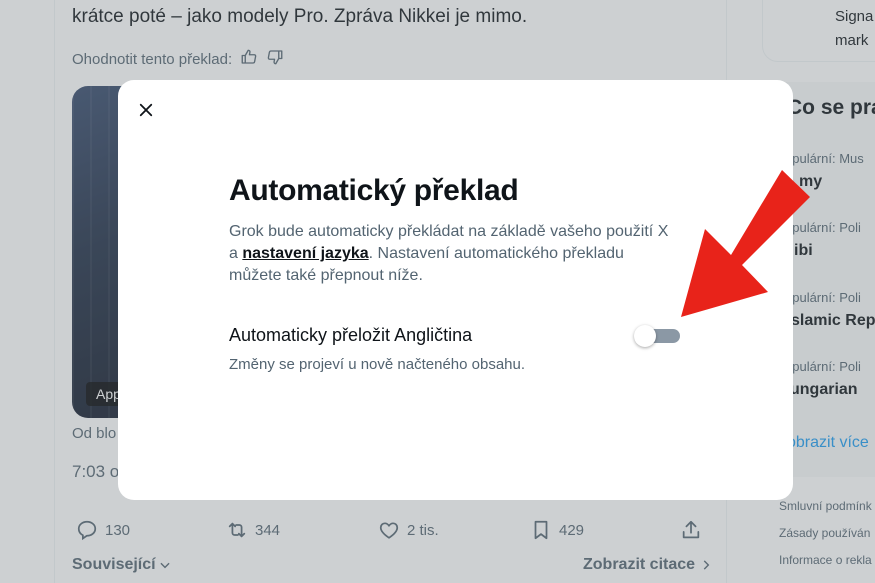 The width and height of the screenshot is (875, 583). What do you see at coordinates (305, 253) in the screenshot?
I see `language-settings-link: nastavení jazyka` at bounding box center [305, 253].